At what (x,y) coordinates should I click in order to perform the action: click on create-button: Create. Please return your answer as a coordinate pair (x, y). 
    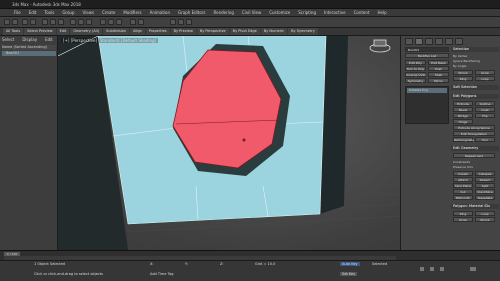
    Looking at the image, I should click on (463, 173).